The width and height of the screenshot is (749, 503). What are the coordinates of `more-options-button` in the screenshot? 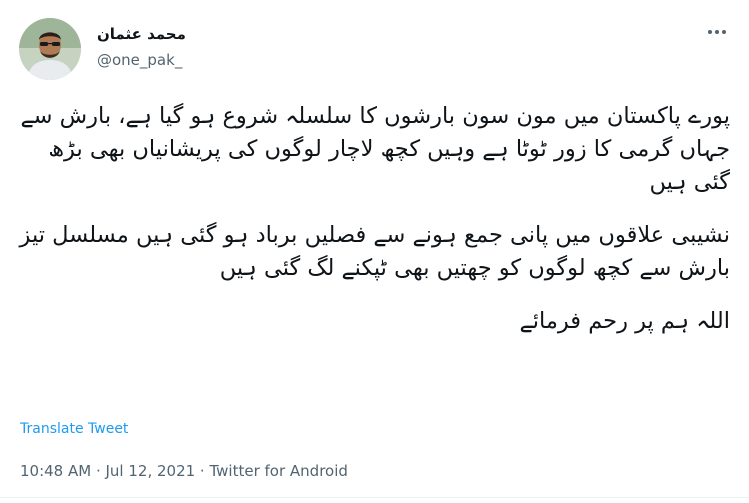 It's located at (717, 32).